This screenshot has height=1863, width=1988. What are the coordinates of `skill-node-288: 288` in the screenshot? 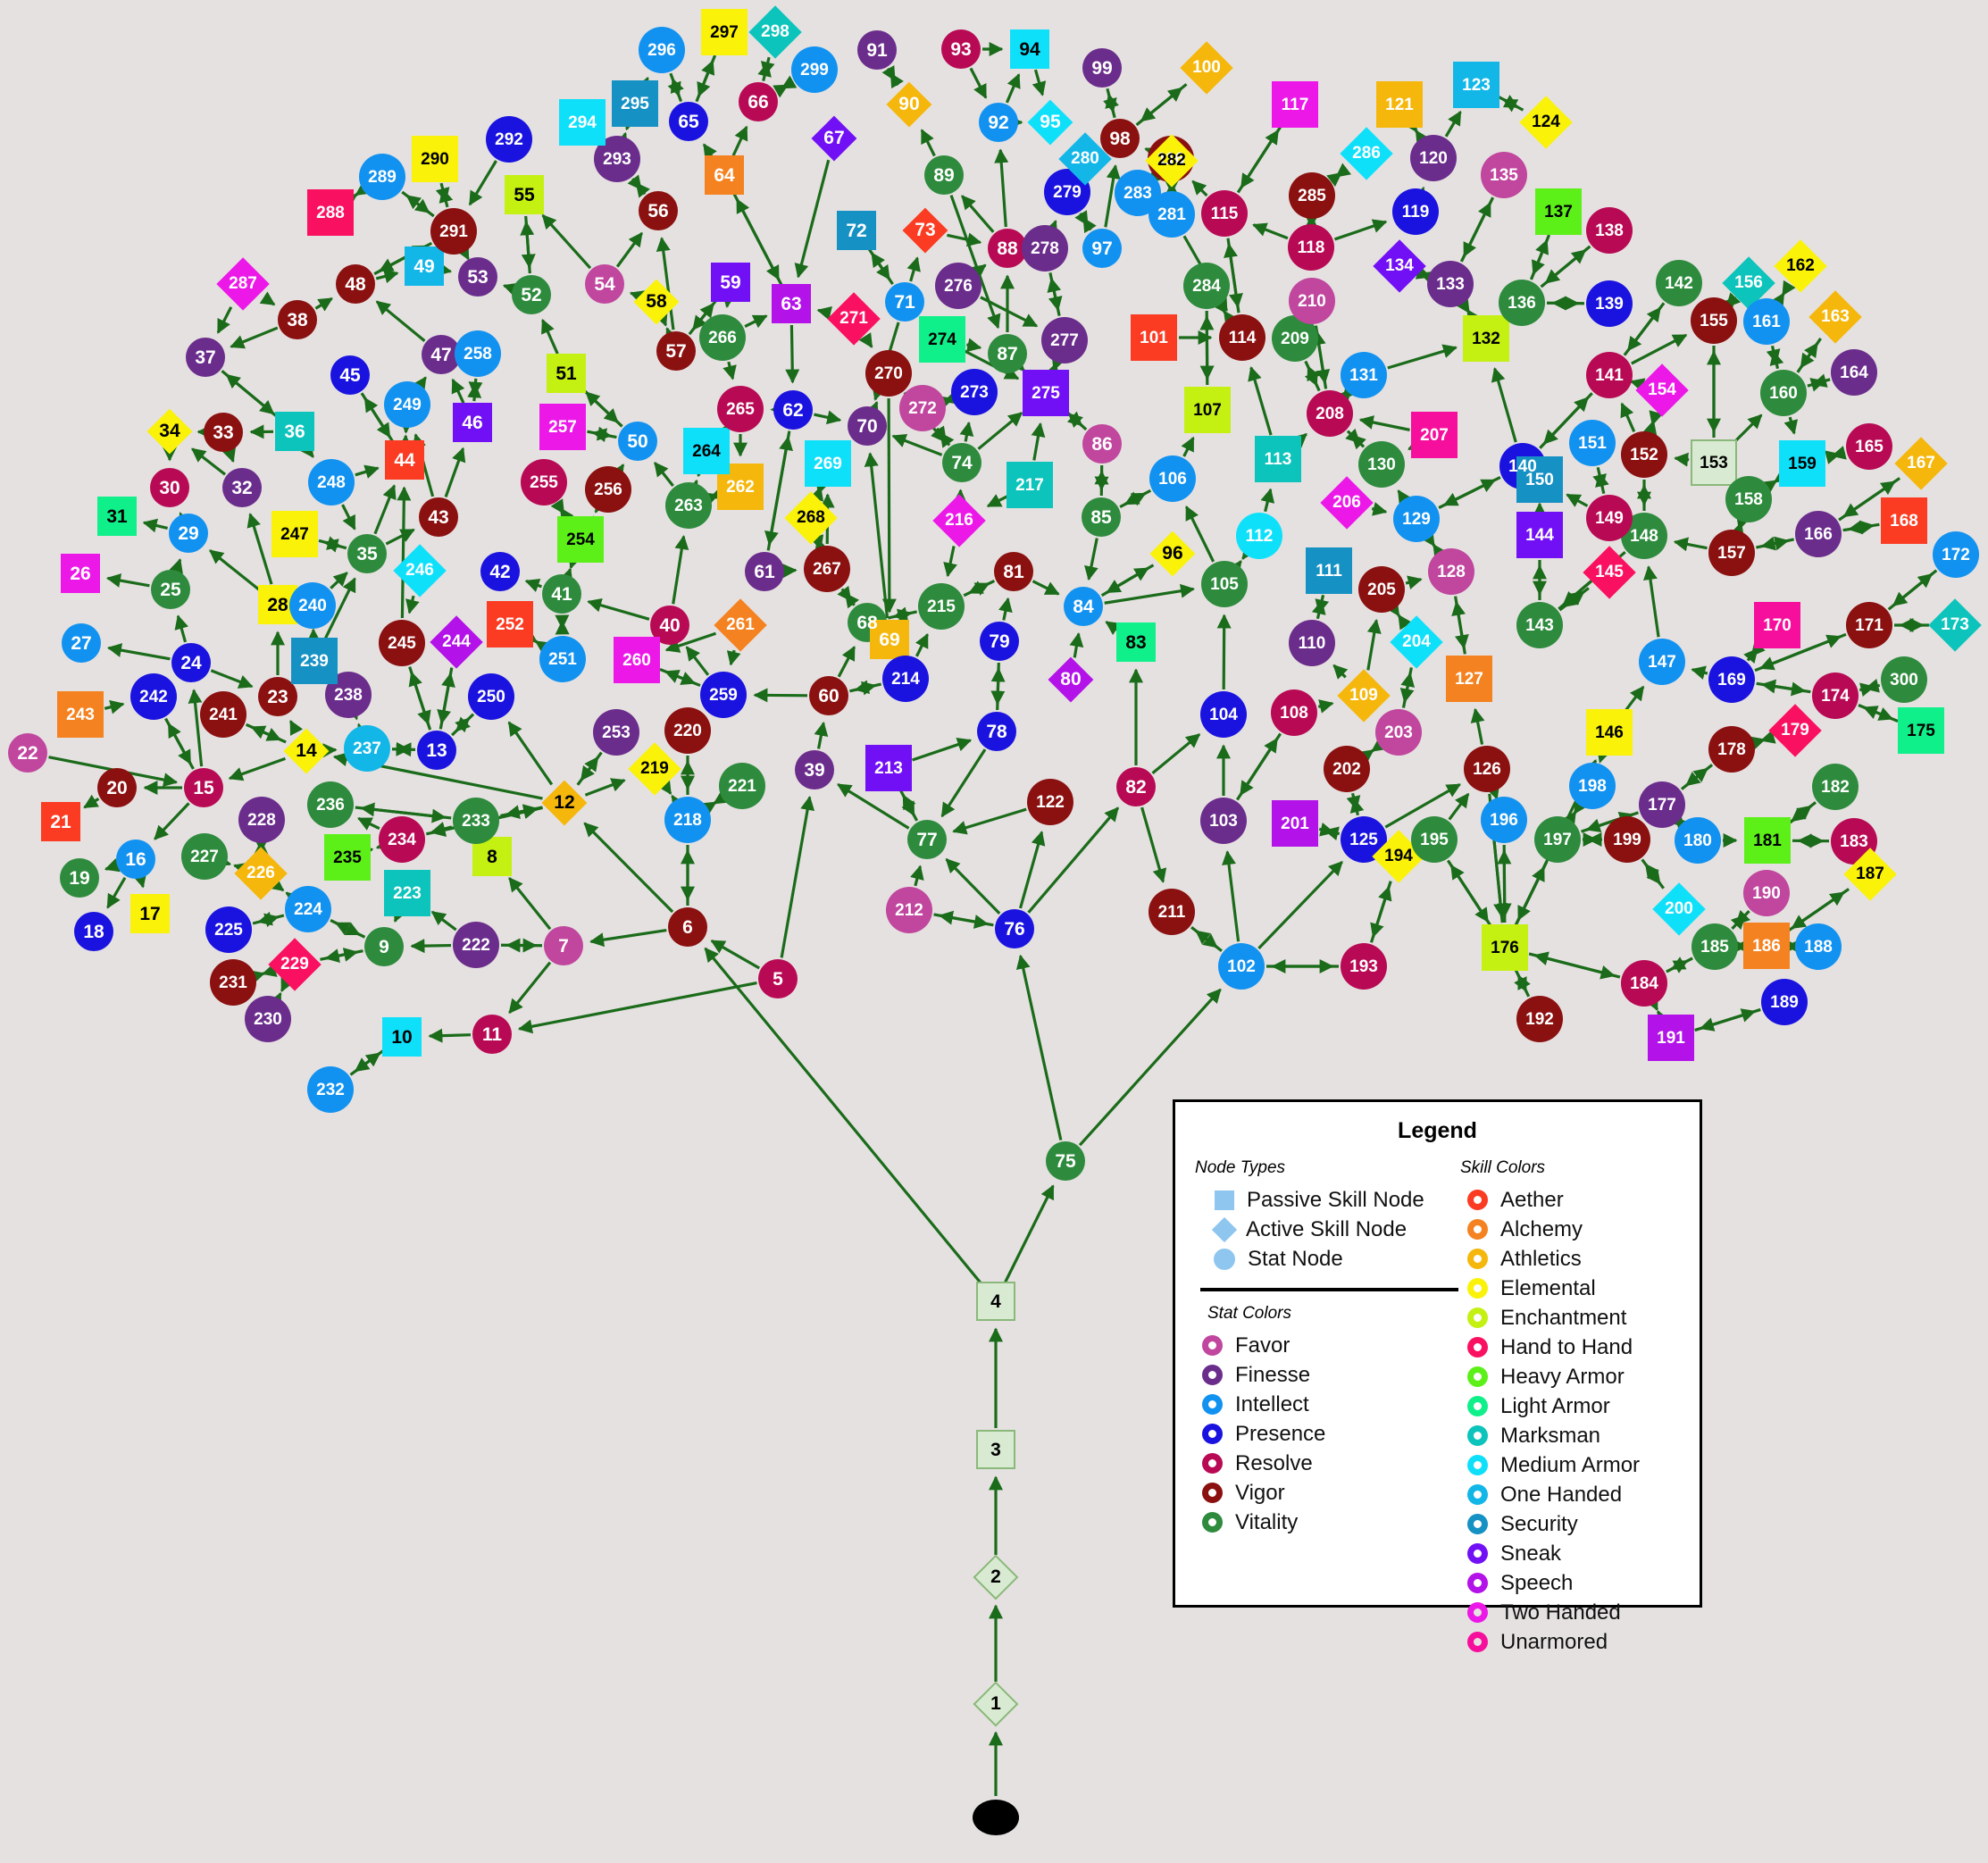 It's located at (331, 213).